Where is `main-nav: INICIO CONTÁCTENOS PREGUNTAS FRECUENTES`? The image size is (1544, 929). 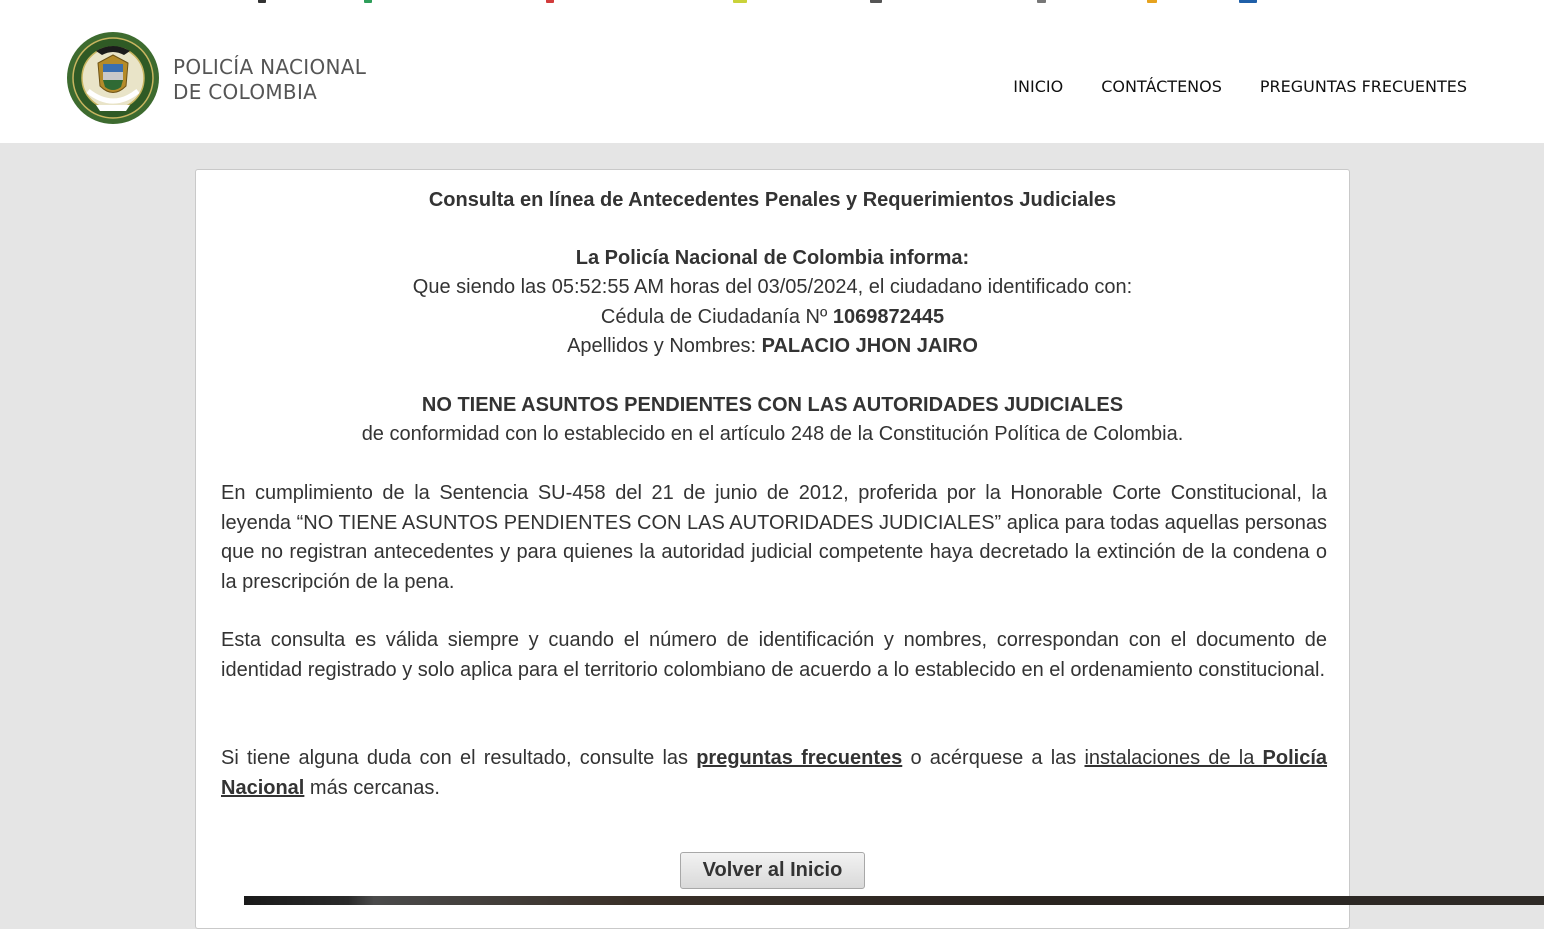 main-nav: INICIO CONTÁCTENOS PREGUNTAS FRECUENTES is located at coordinates (1240, 86).